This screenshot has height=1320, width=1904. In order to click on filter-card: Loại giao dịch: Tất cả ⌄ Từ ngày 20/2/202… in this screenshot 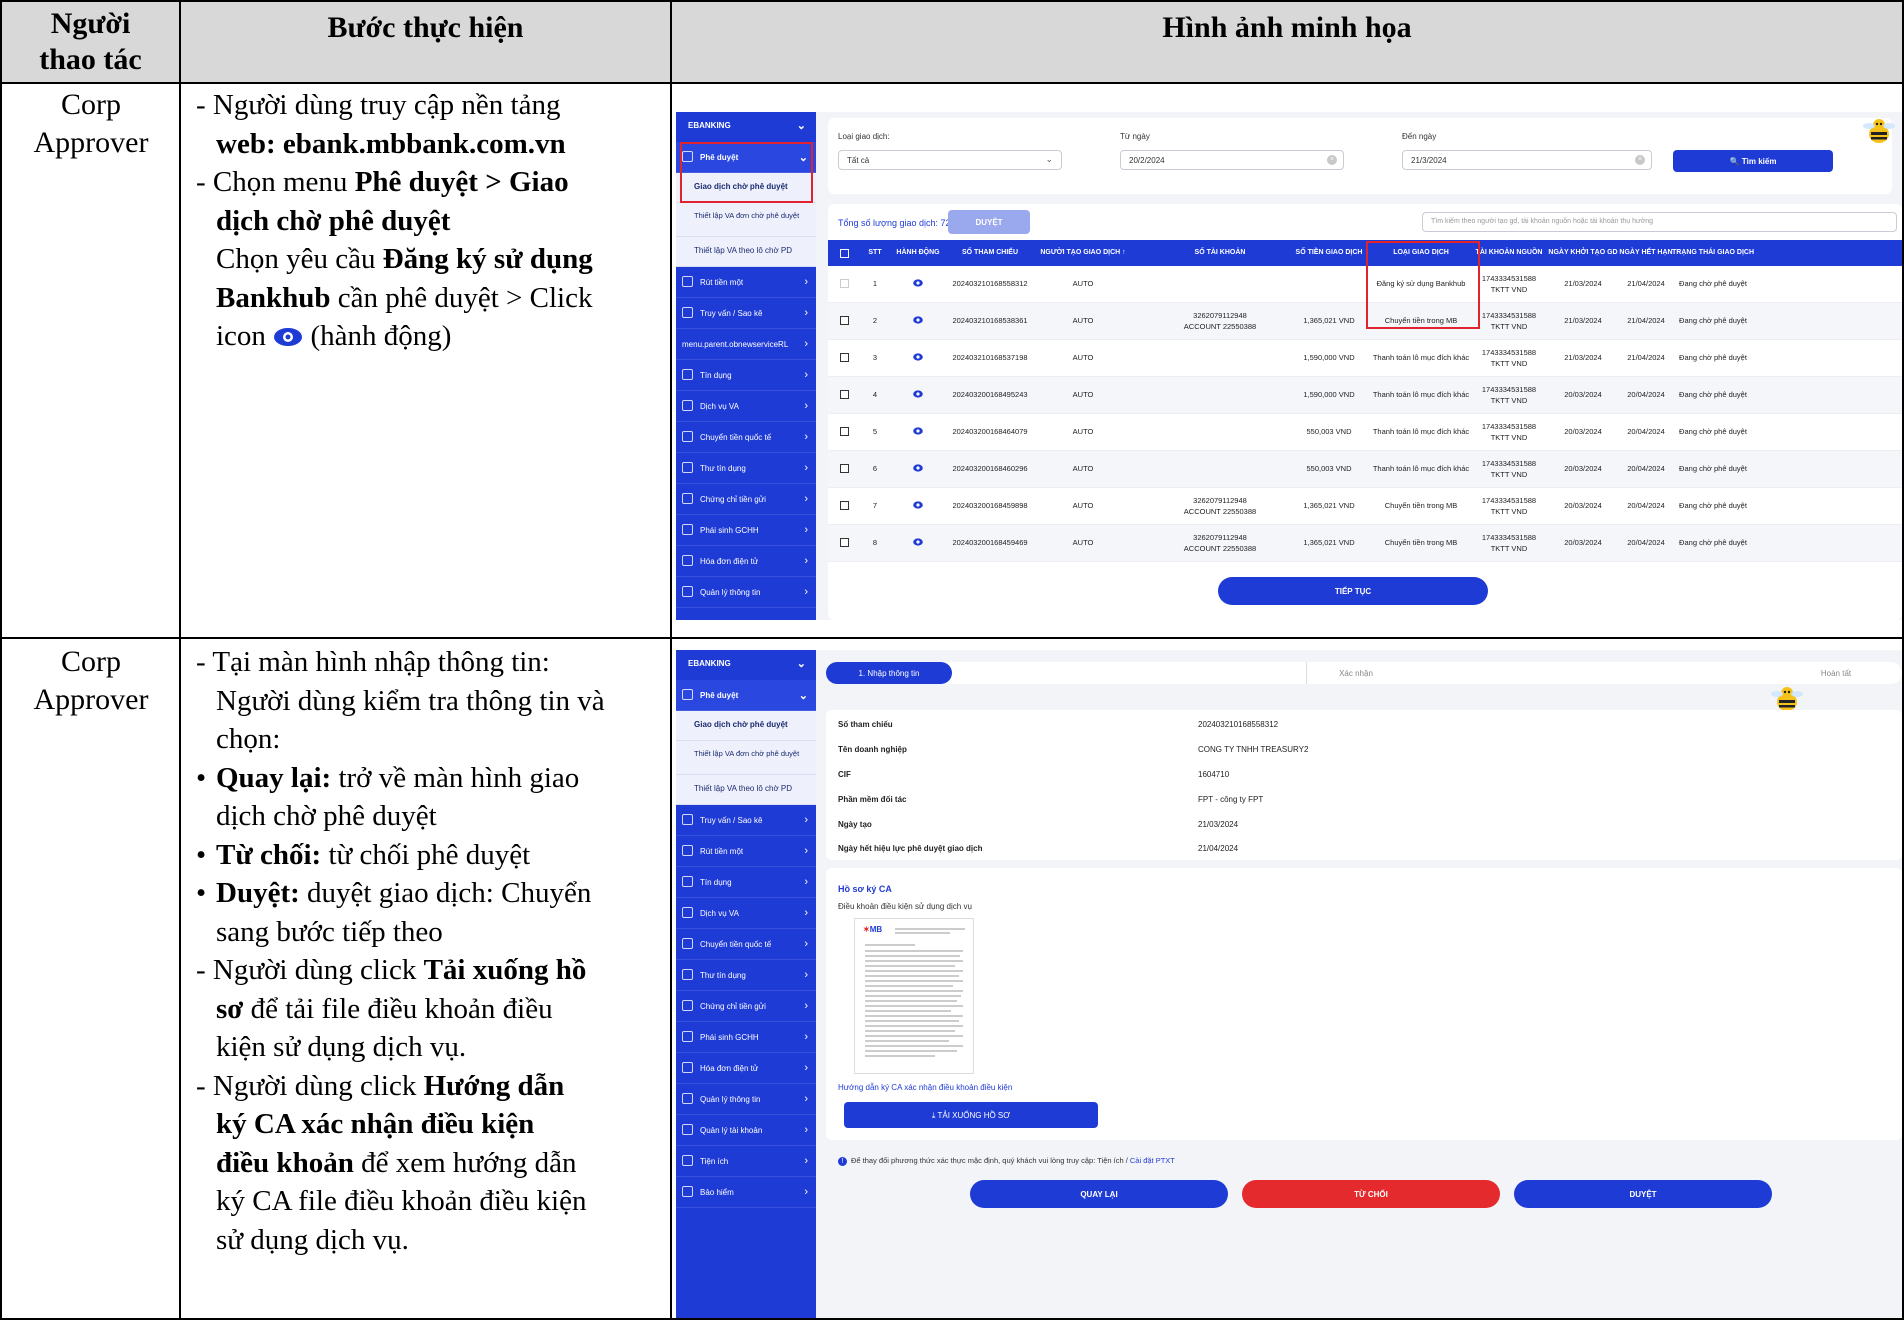, I will do `click(1360, 156)`.